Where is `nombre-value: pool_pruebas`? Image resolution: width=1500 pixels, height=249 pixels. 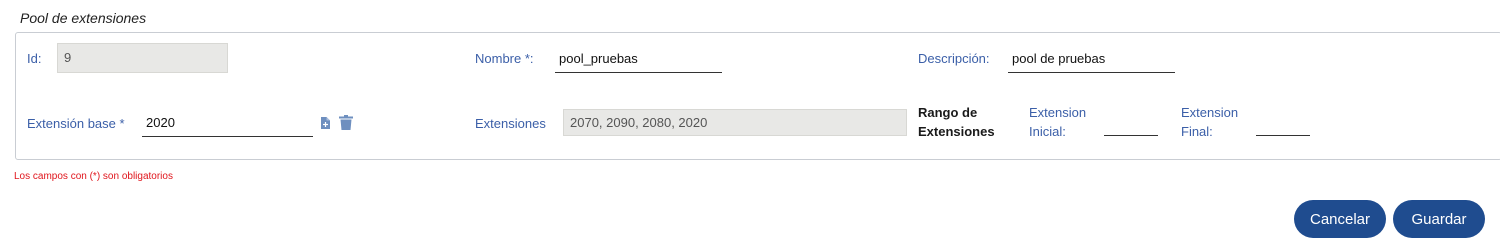
nombre-value: pool_pruebas is located at coordinates (598, 58).